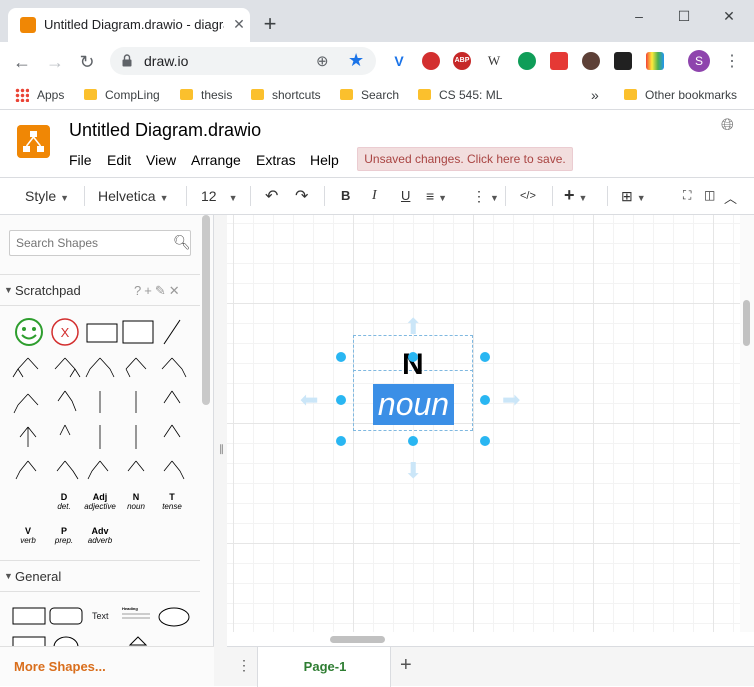 Image resolution: width=754 pixels, height=687 pixels. I want to click on menu-arrange: Arrange, so click(216, 160).